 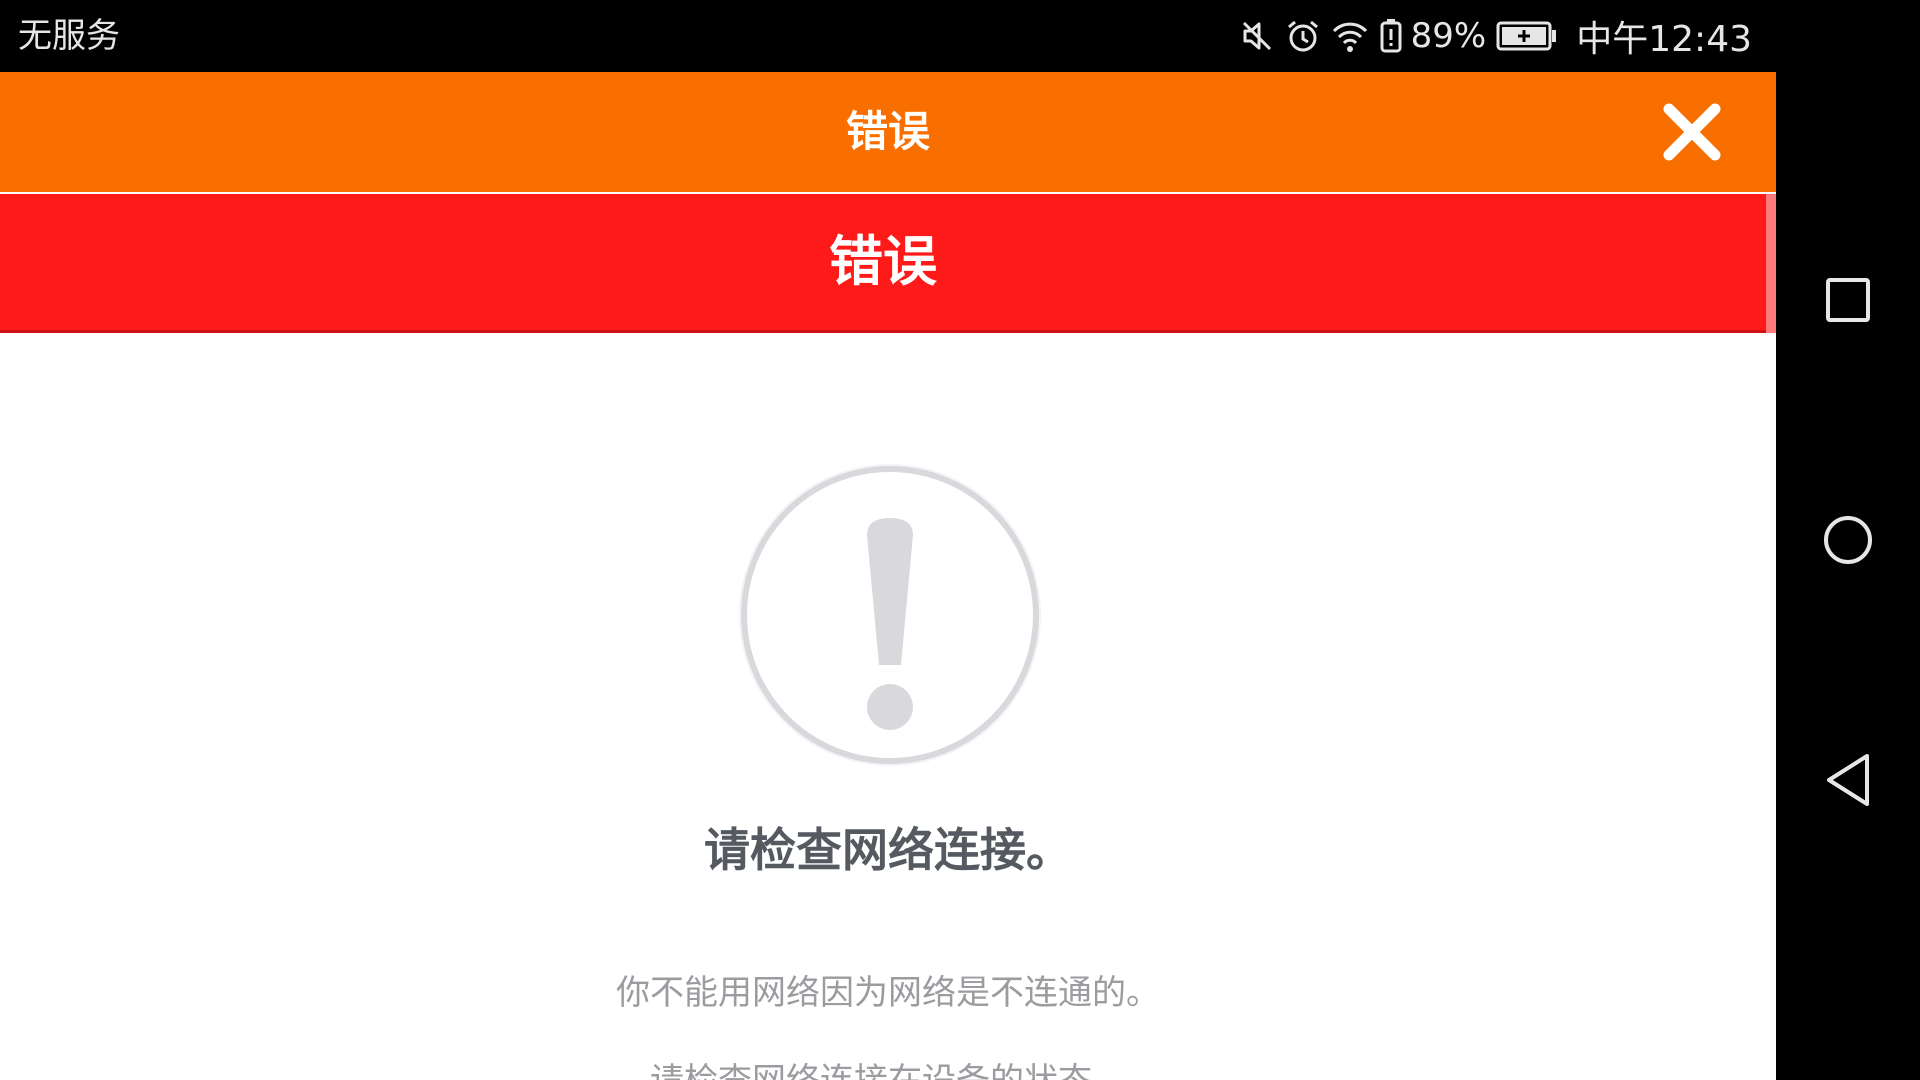 I want to click on status-icons: 89% 中午12:43, so click(x=1495, y=36).